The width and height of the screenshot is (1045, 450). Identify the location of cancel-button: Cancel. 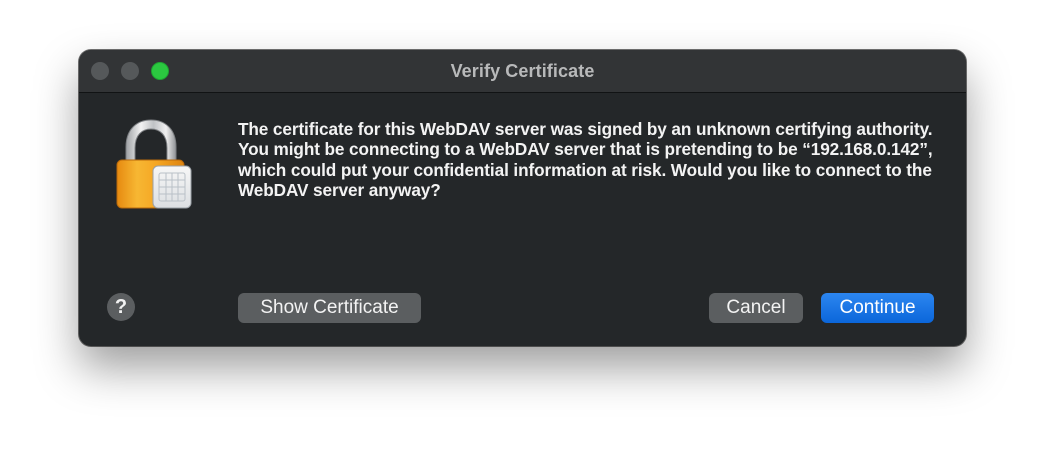
(756, 308).